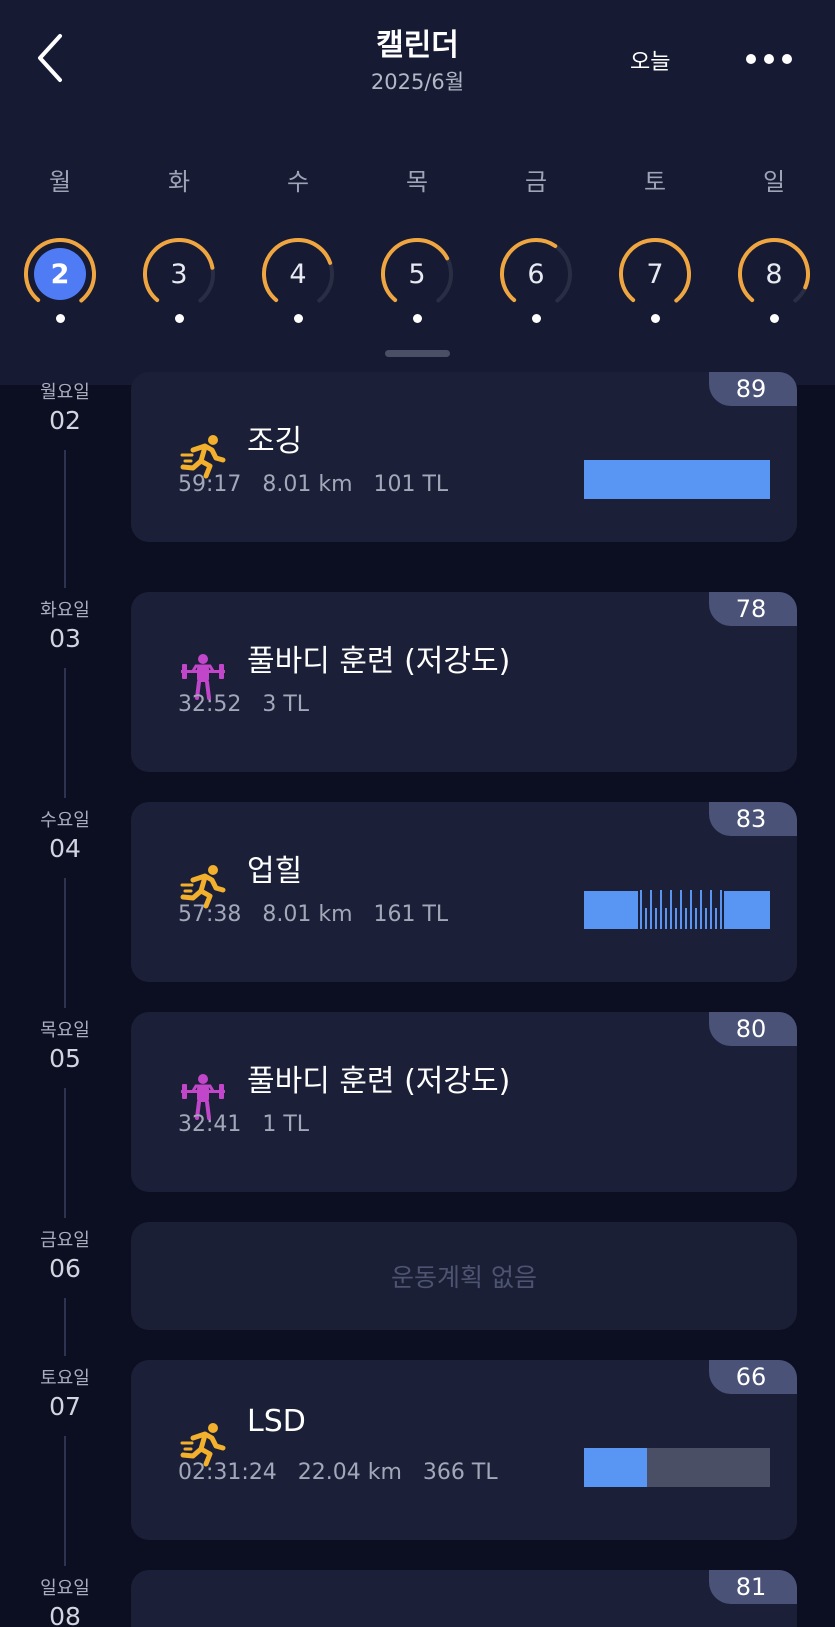 This screenshot has height=1627, width=835. I want to click on no-plan-text: 운동계획 없음, so click(464, 1277).